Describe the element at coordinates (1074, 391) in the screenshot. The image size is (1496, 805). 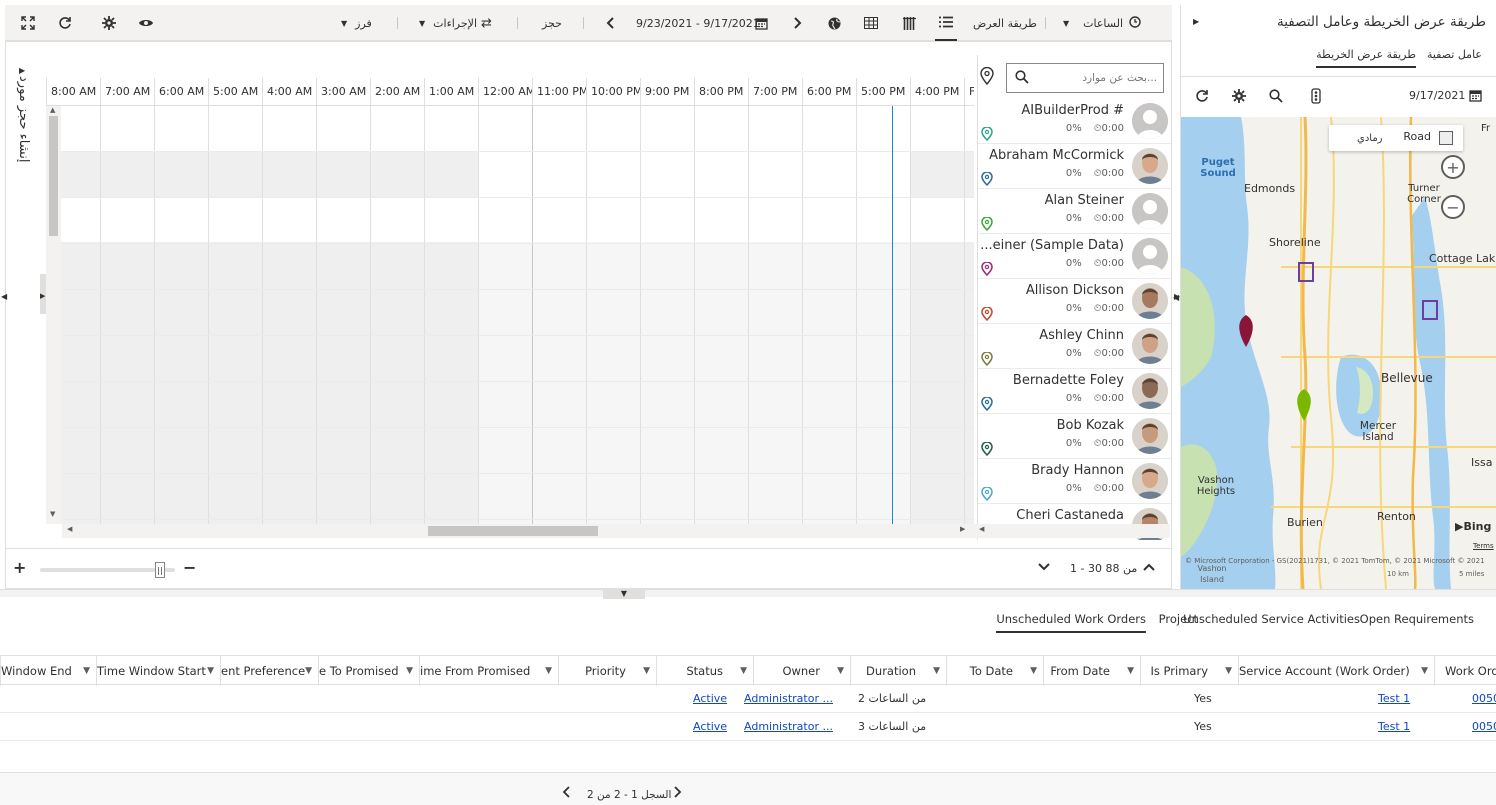
I see `resource-row: Bernadette Foley 0% ⏲0:00` at that location.